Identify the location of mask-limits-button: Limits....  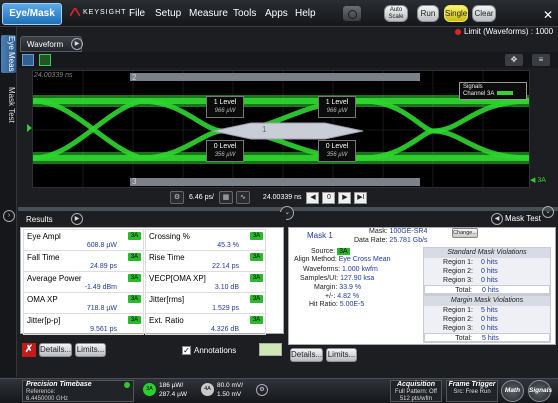
(341, 355).